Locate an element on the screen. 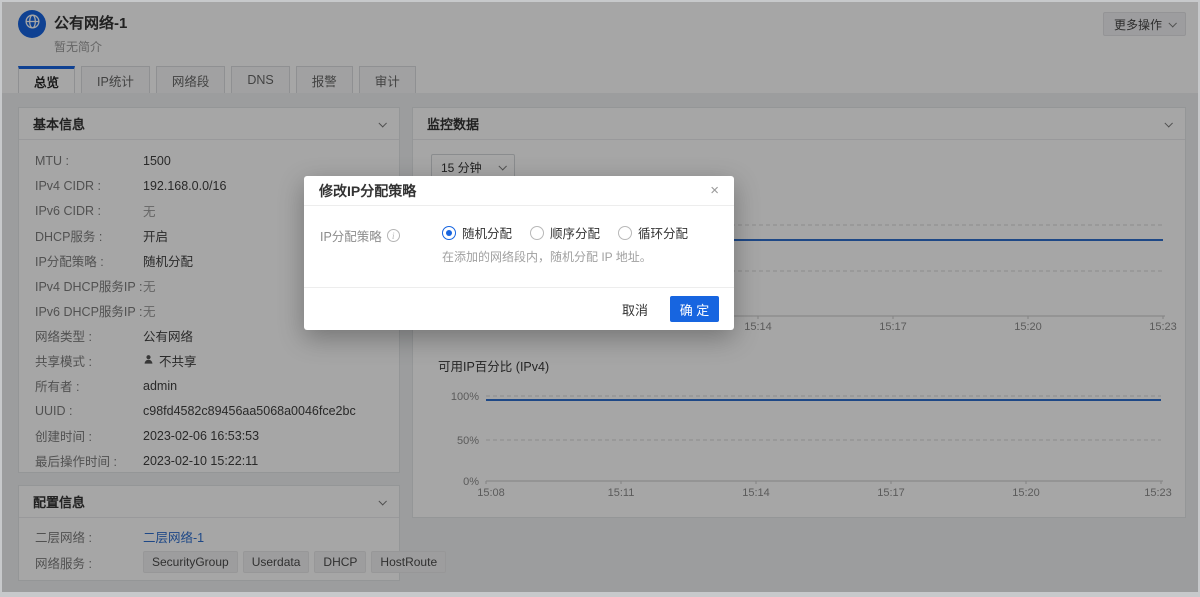 This screenshot has width=1200, height=597. ip-policy-helper-text: 在添加的网络段内，随机分配 IP 地址。 is located at coordinates (547, 257).